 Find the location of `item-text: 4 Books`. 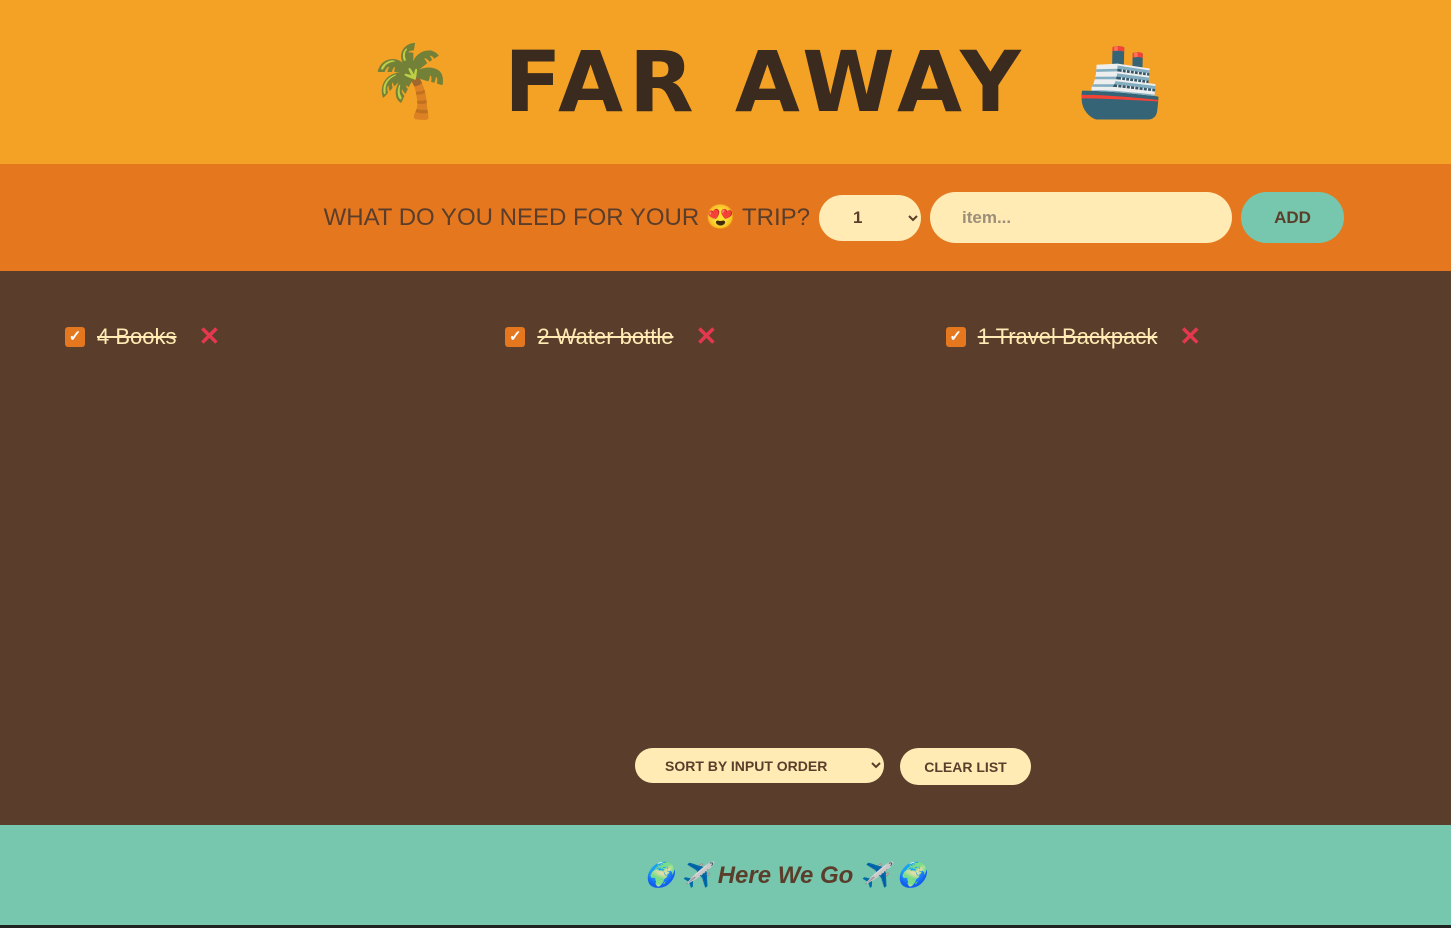

item-text: 4 Books is located at coordinates (137, 336).